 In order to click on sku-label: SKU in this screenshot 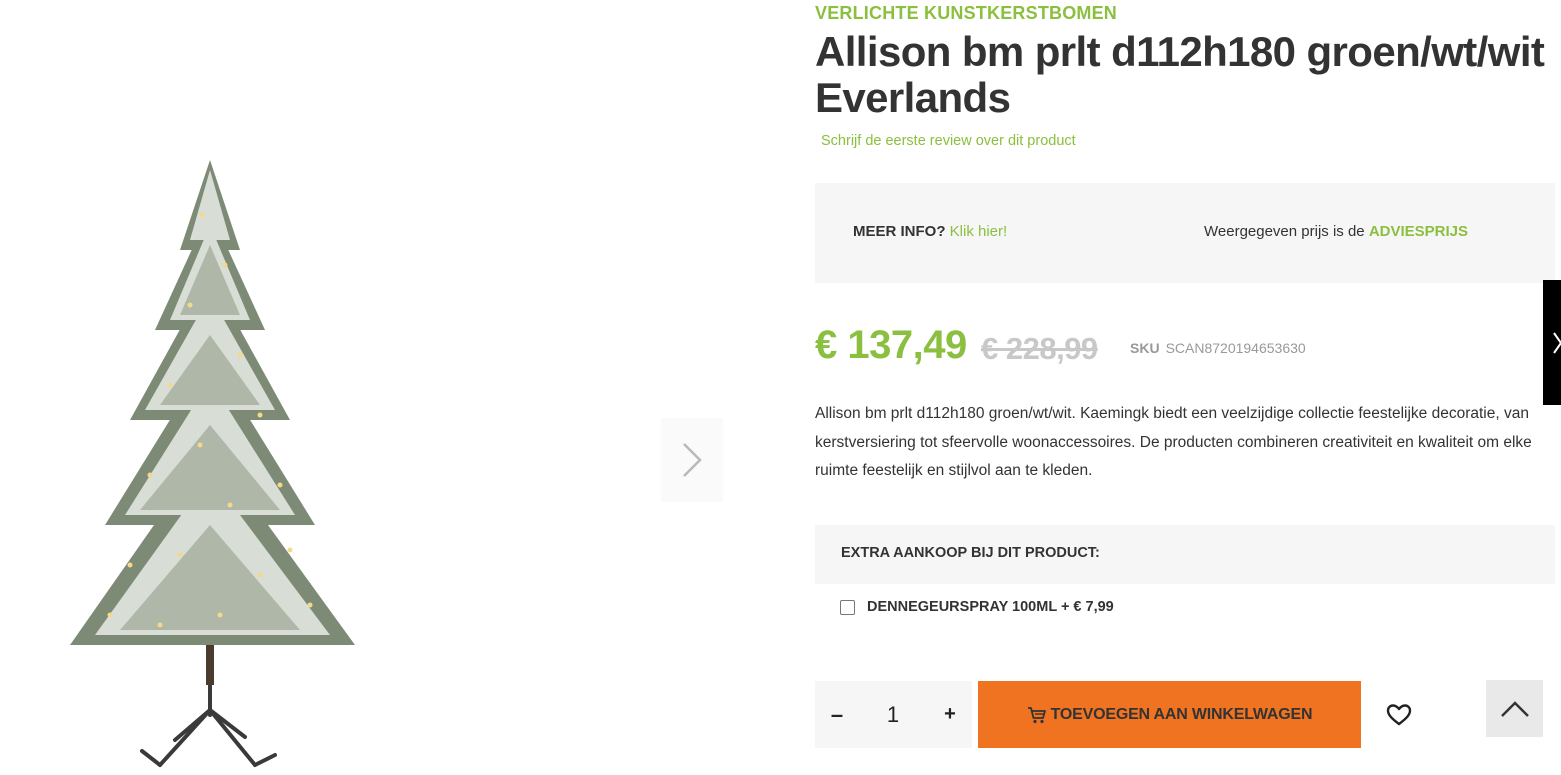, I will do `click(1145, 348)`.